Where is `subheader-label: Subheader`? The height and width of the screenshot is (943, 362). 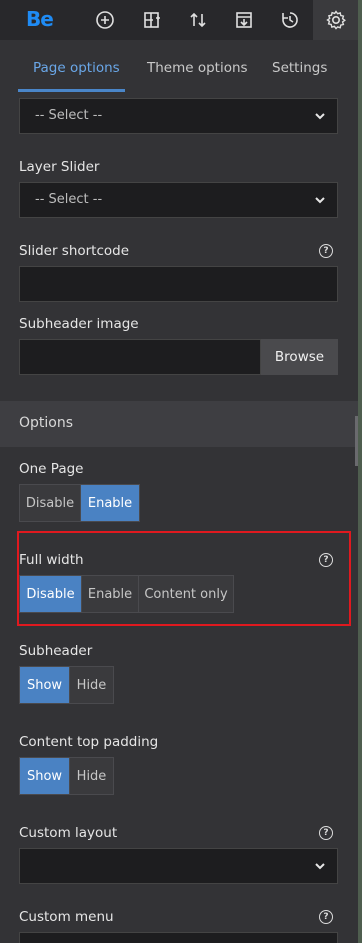 subheader-label: Subheader is located at coordinates (56, 651).